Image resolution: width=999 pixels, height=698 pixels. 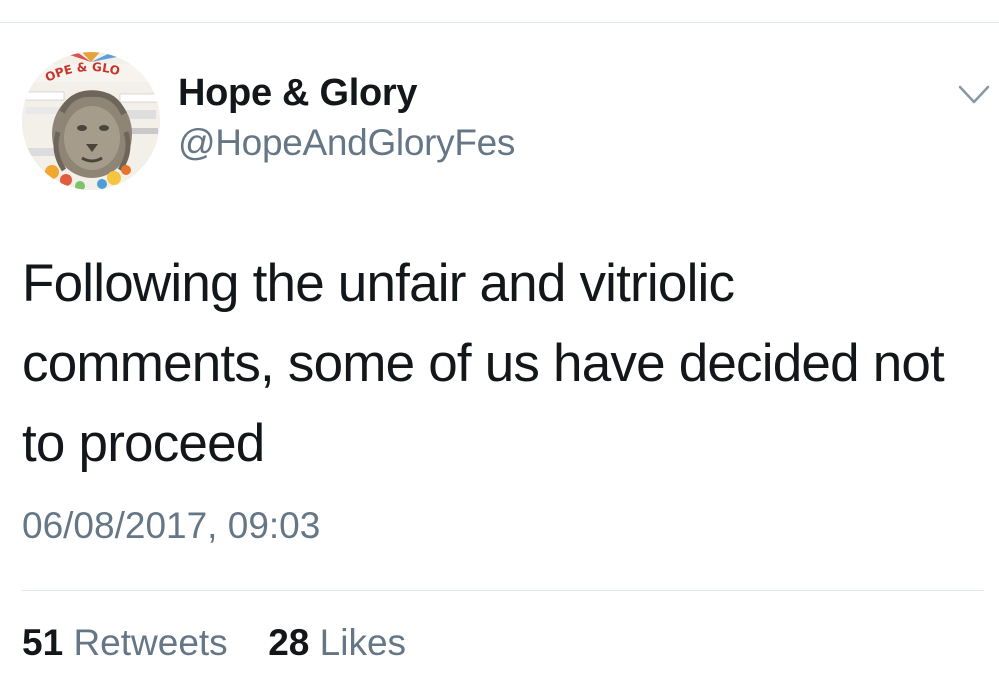 I want to click on retweets-count: 51, so click(x=43, y=642).